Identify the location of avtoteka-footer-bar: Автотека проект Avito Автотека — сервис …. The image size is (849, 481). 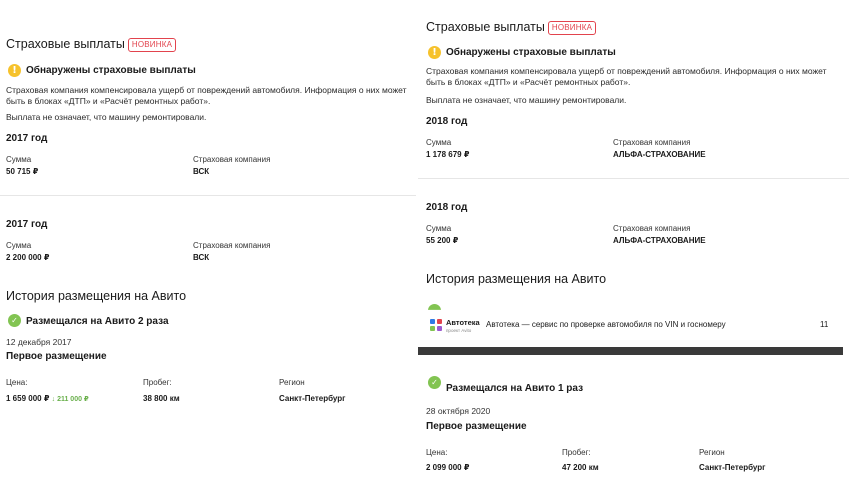
(633, 325).